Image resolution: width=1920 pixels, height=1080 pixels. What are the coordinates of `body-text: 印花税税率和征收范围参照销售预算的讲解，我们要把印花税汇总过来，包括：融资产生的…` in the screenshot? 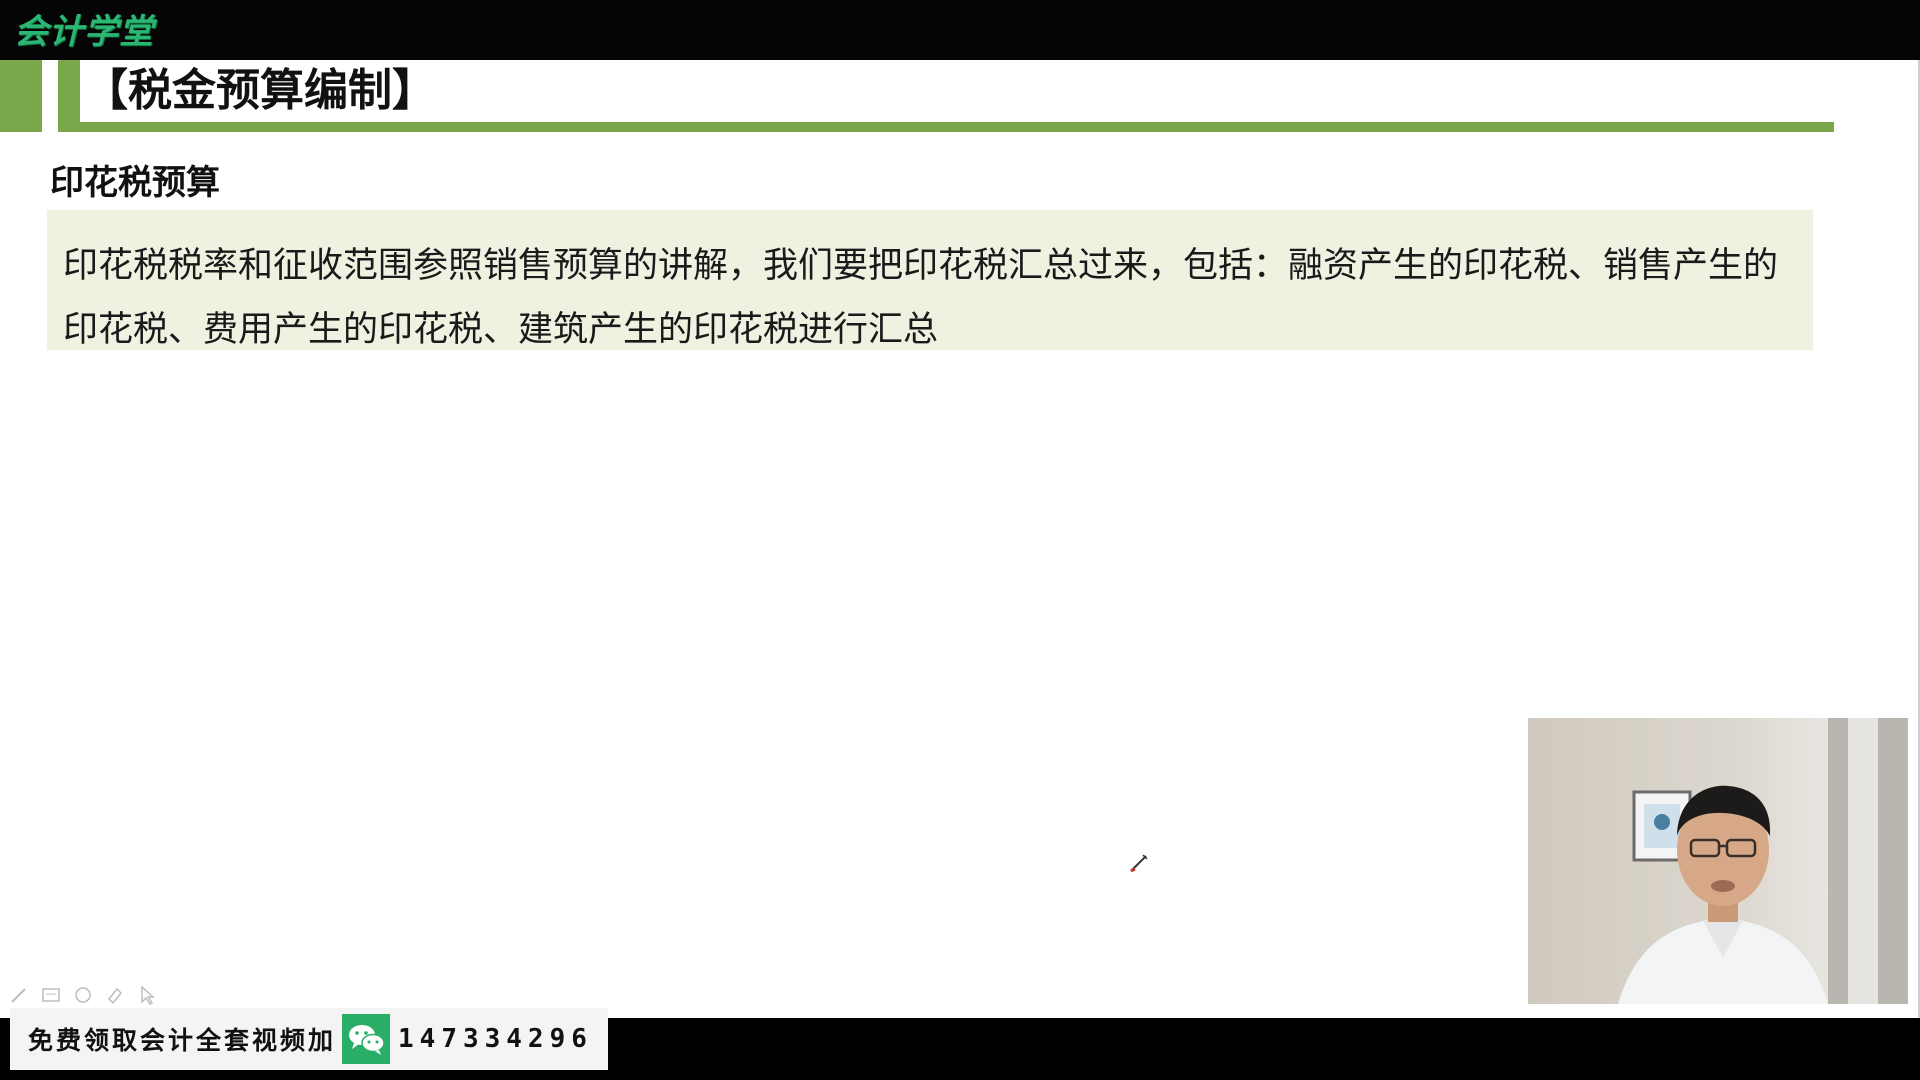 It's located at (921, 298).